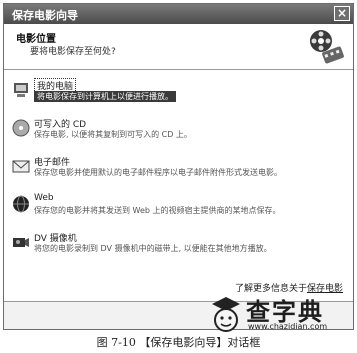 This screenshot has width=357, height=353. Describe the element at coordinates (21, 90) in the screenshot. I see `computer-icon` at that location.